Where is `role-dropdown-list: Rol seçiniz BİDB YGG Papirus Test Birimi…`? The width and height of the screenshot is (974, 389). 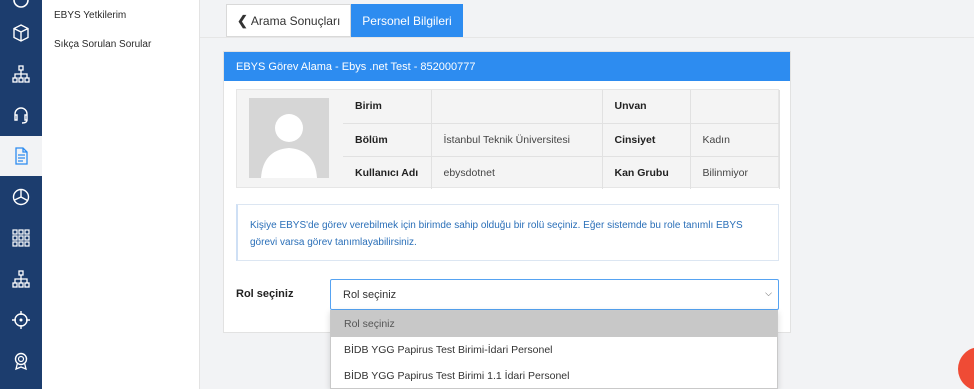
role-dropdown-list: Rol seçiniz BİDB YGG Papirus Test Birimi… is located at coordinates (554, 349).